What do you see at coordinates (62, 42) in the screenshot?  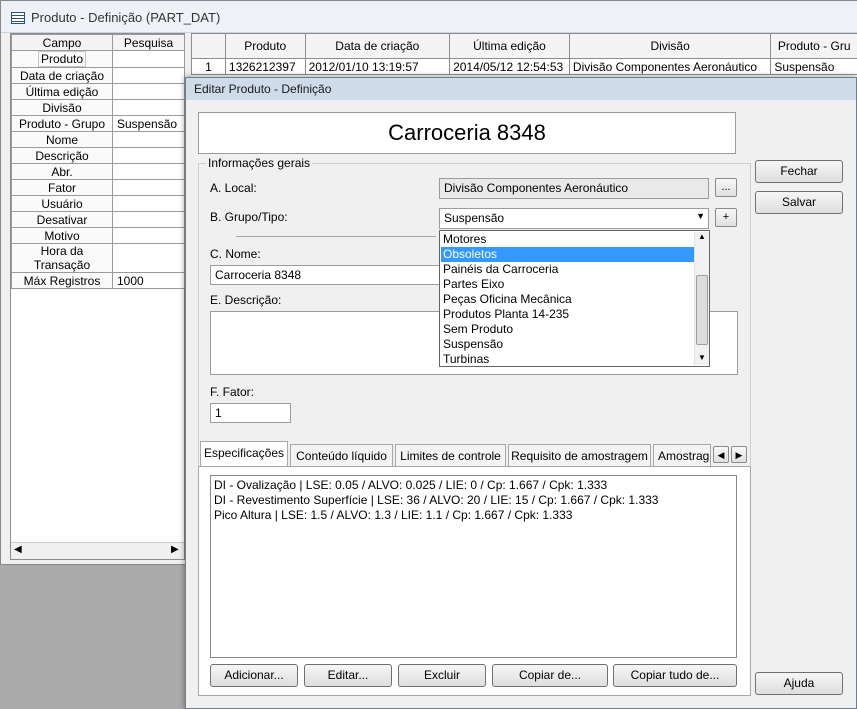 I see `column-header-campo: Campo` at bounding box center [62, 42].